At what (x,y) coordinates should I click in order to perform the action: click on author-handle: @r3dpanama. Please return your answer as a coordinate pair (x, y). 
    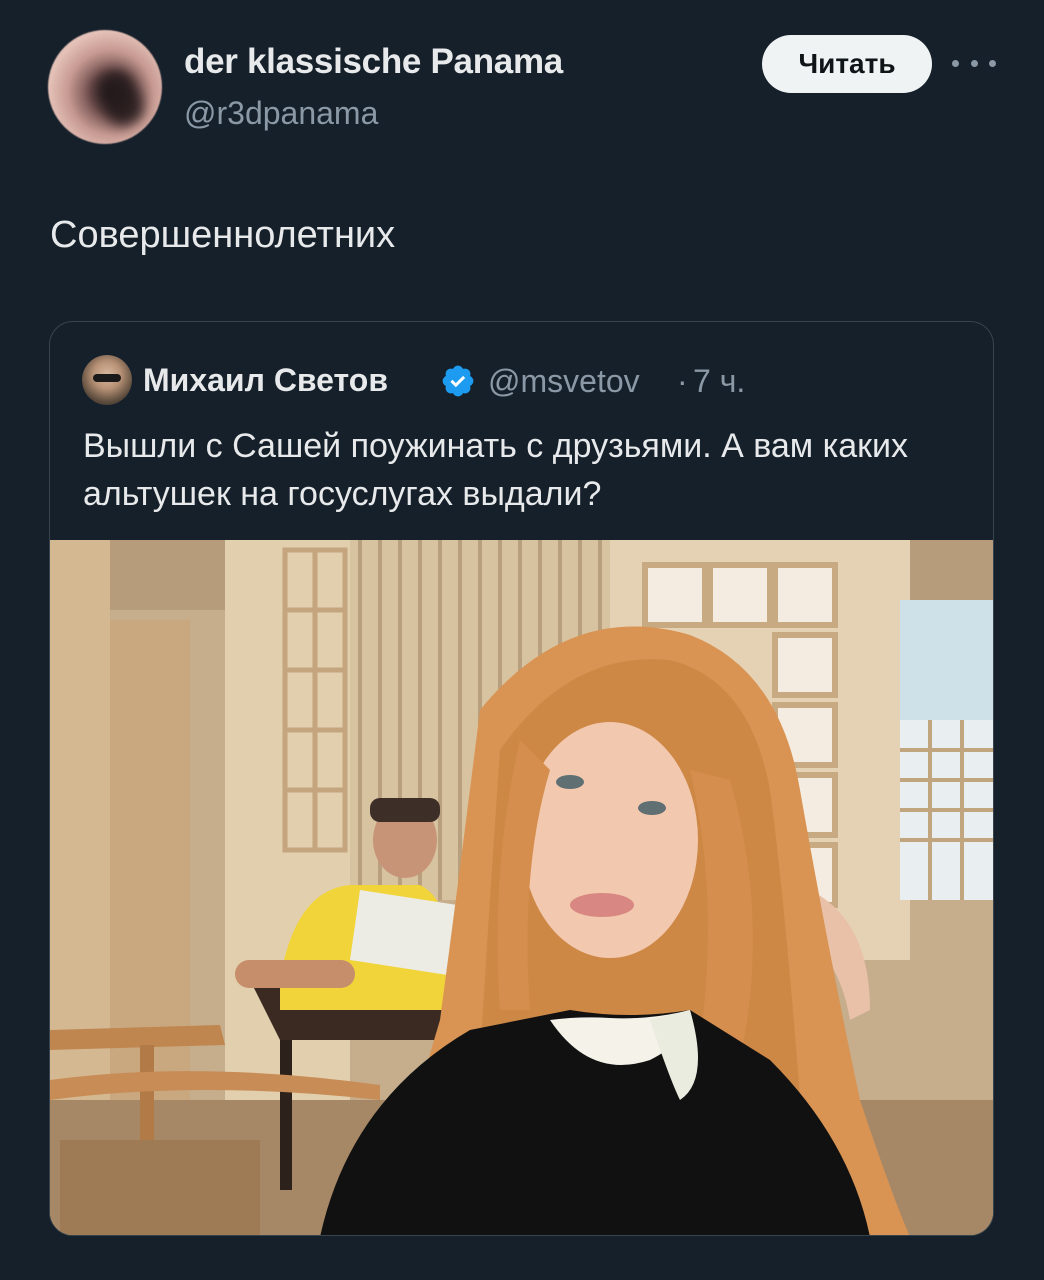
    Looking at the image, I should click on (281, 113).